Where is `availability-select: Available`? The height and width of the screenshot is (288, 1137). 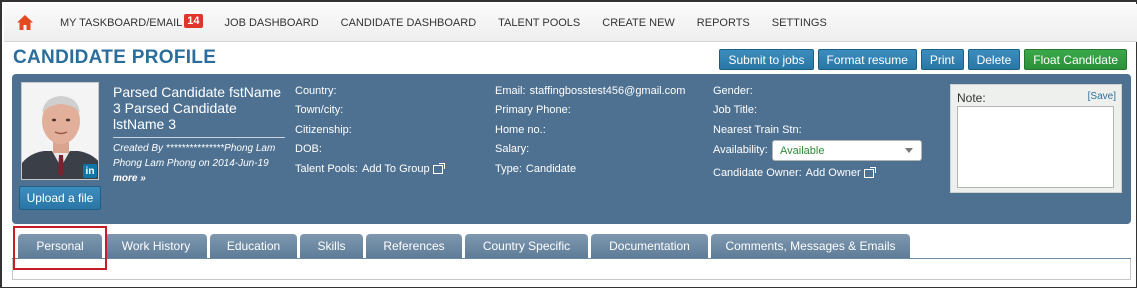
availability-select: Available is located at coordinates (847, 150).